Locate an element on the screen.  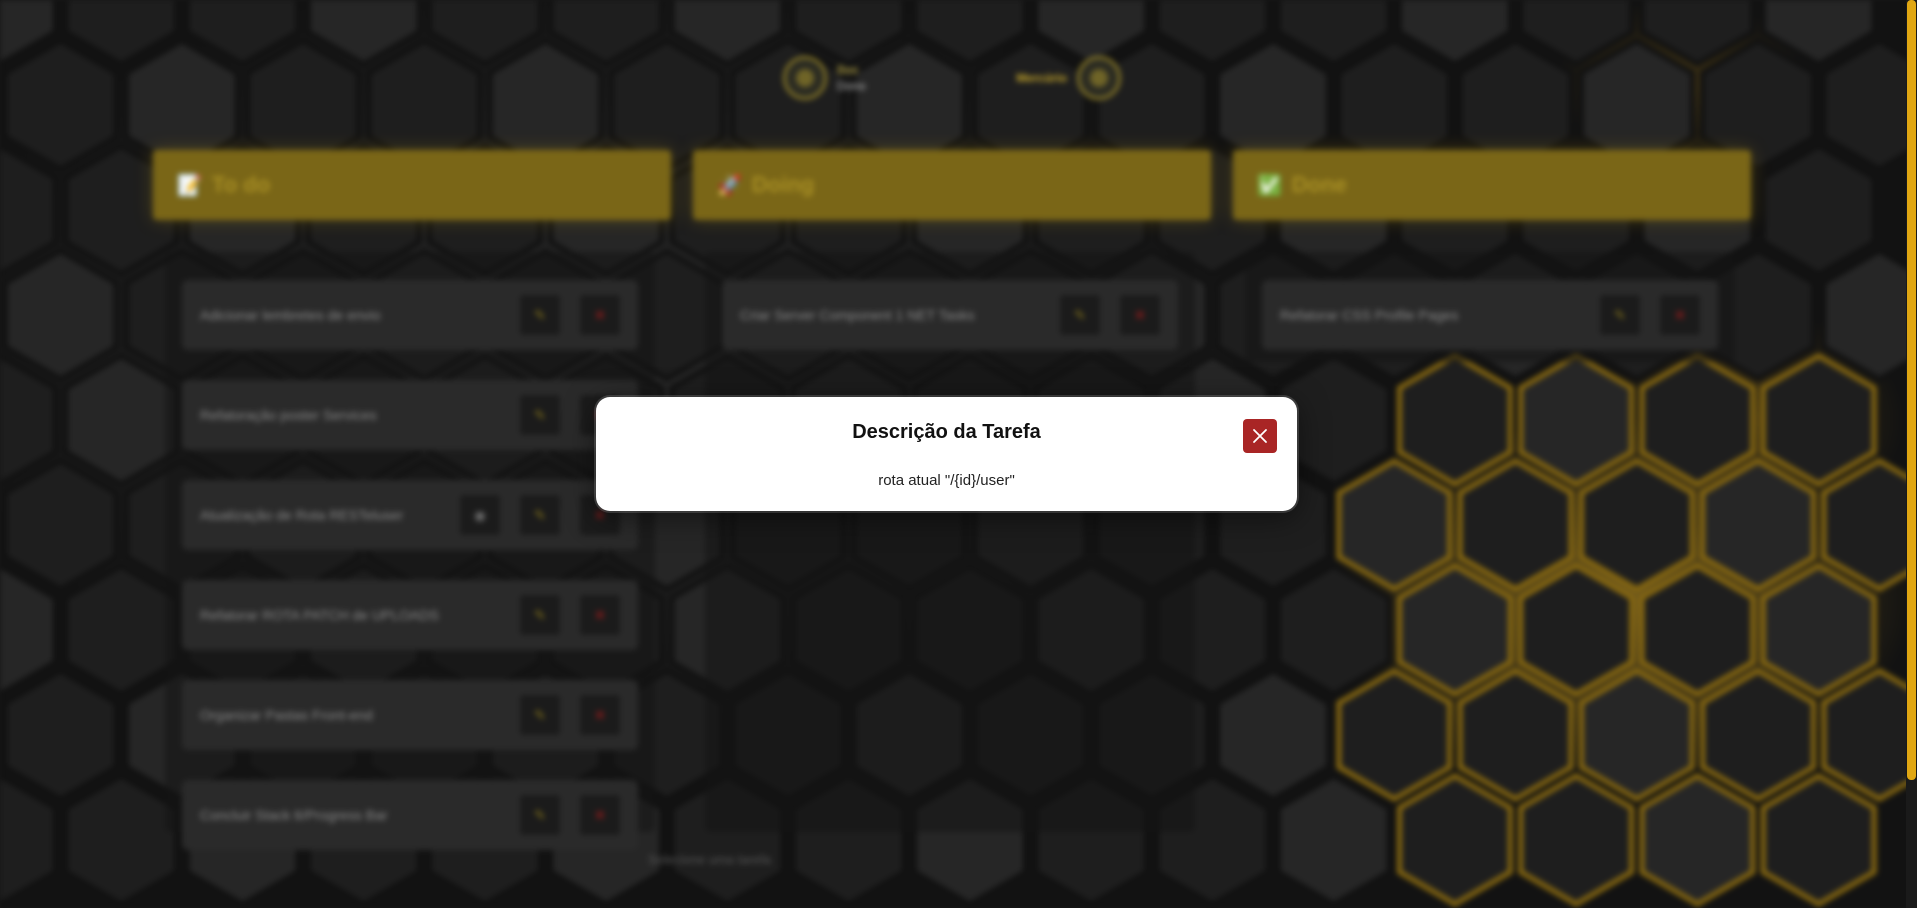
user-avatar is located at coordinates (805, 78).